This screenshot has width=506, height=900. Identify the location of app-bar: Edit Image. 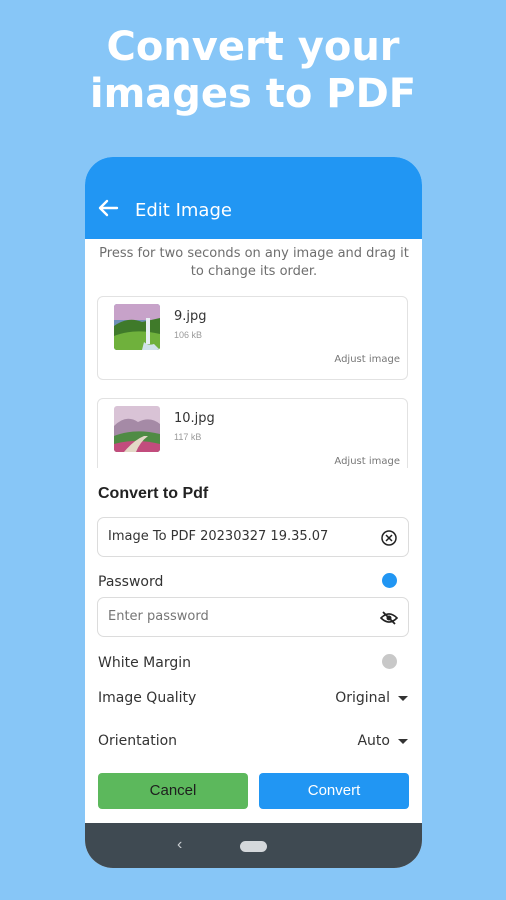
(253, 198).